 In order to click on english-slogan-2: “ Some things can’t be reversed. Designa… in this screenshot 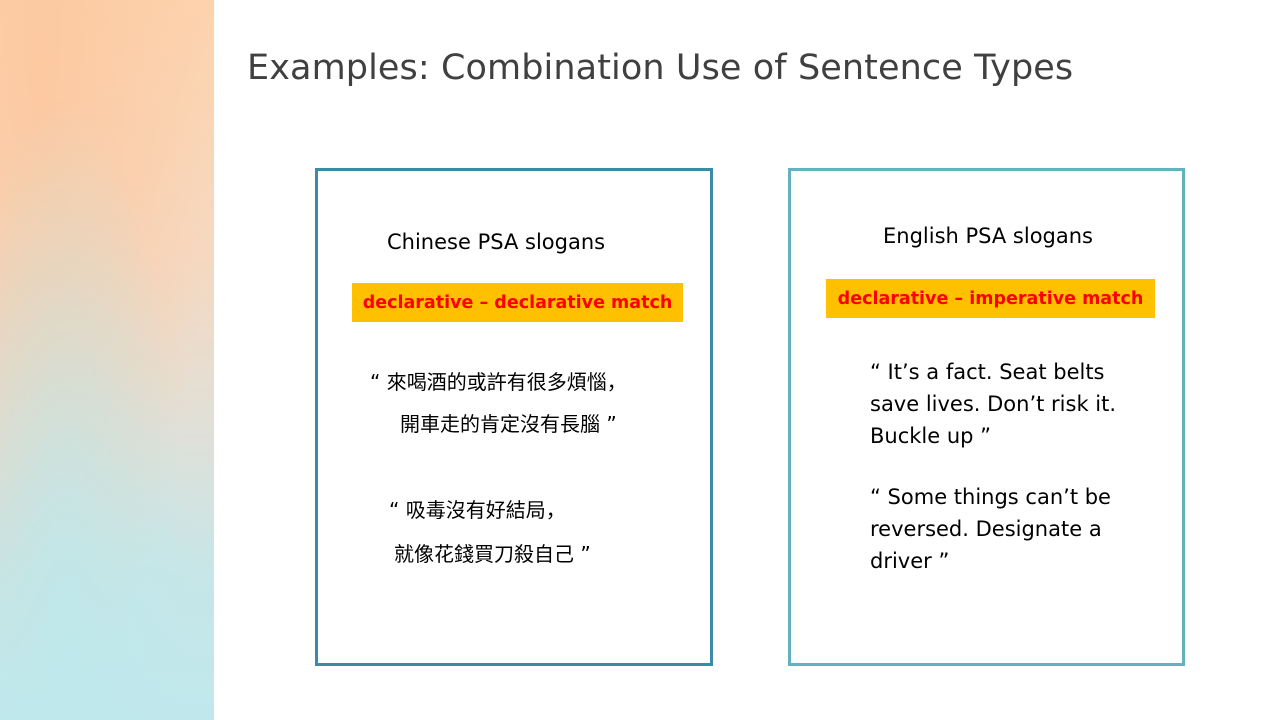, I will do `click(990, 529)`.